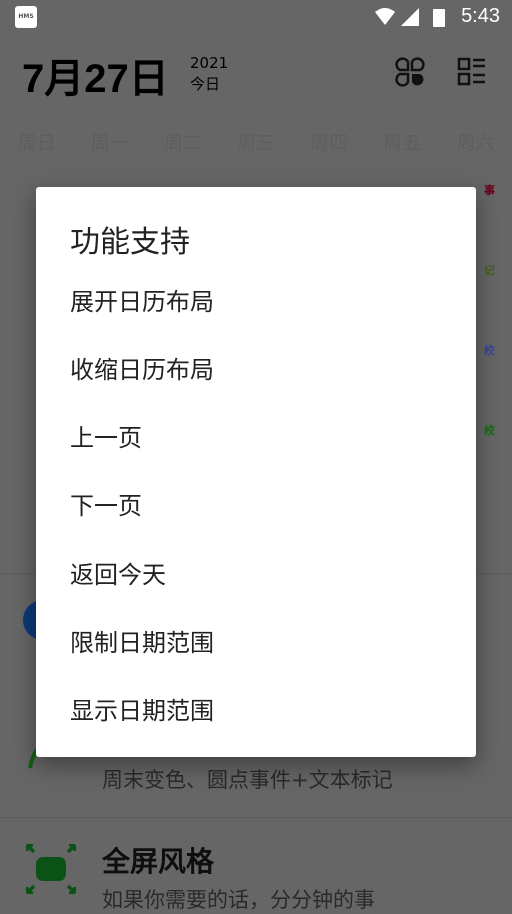 The width and height of the screenshot is (512, 914). I want to click on calendar-mark: 记, so click(489, 270).